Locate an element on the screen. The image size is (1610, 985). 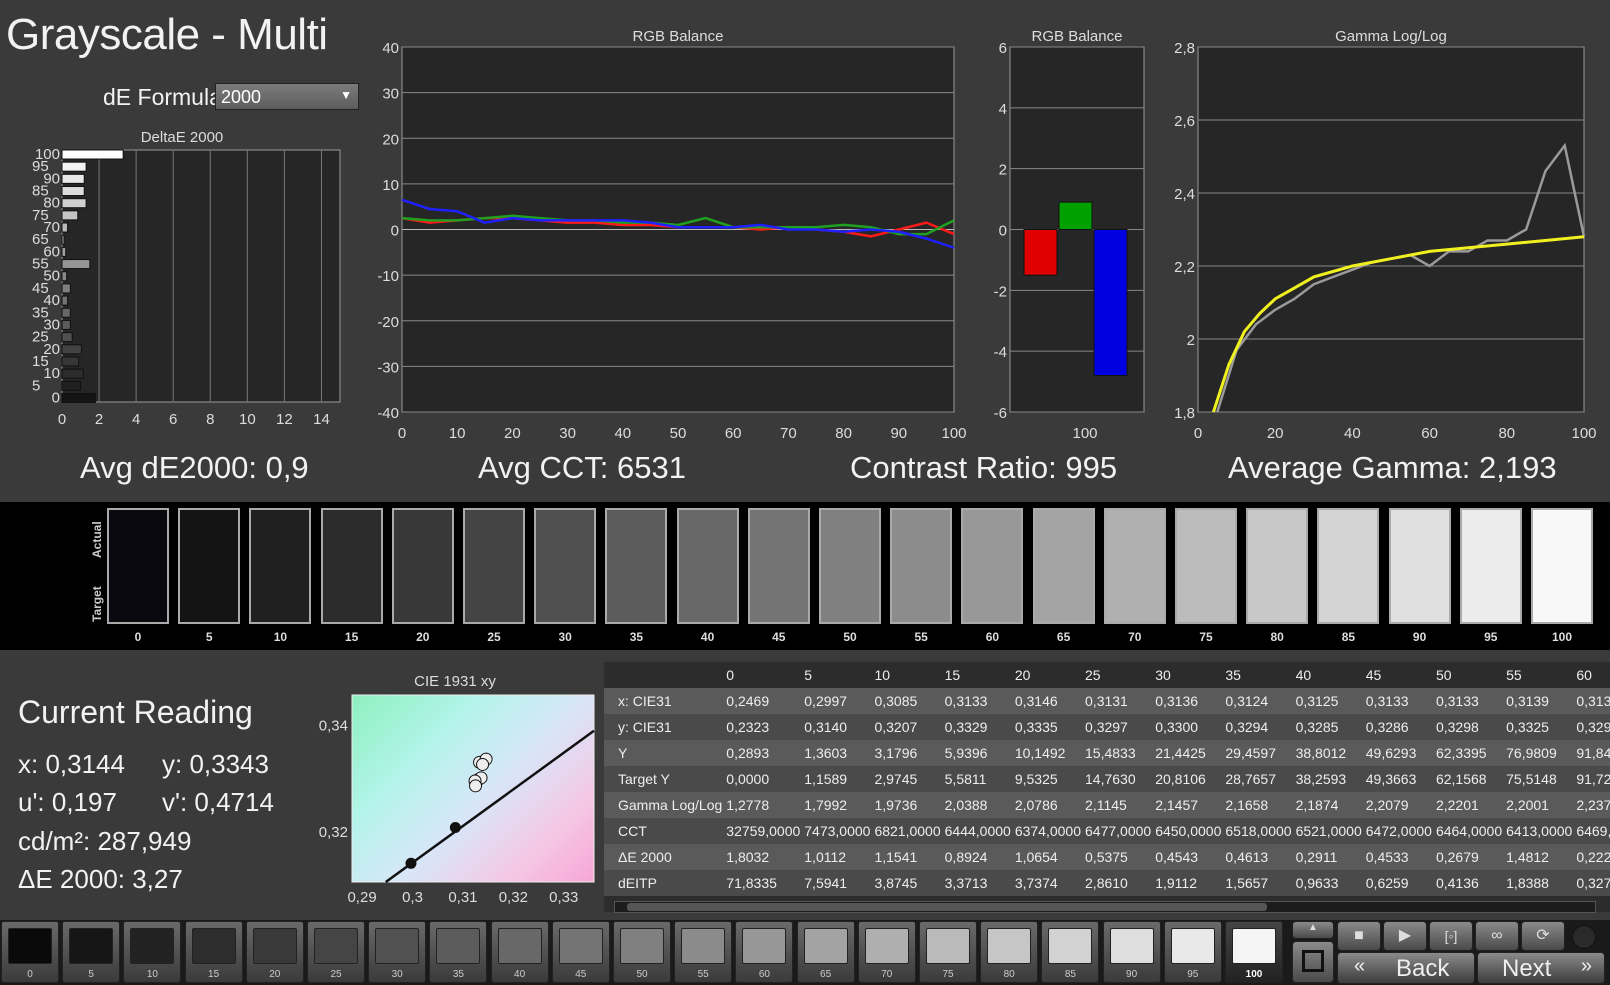
patch-button-70: 70 is located at coordinates (886, 952).